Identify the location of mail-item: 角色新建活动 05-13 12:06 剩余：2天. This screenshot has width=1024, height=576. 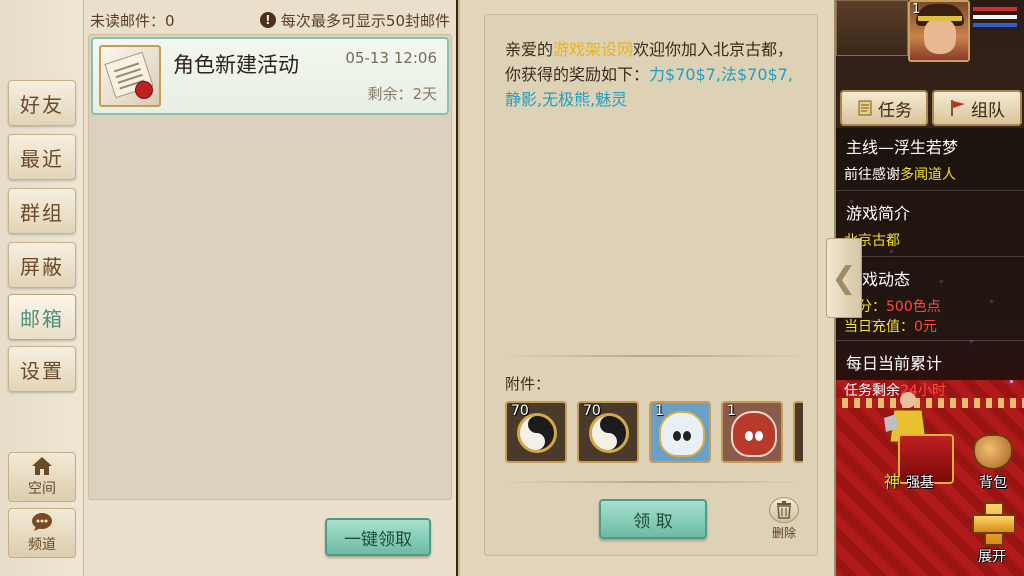
(270, 76).